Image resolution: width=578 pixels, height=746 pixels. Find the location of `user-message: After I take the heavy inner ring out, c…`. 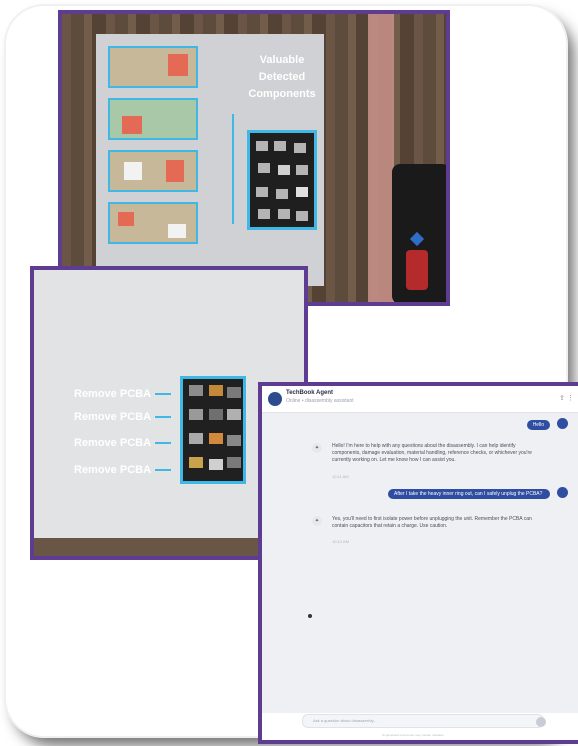

user-message: After I take the heavy inner ring out, c… is located at coordinates (469, 494).